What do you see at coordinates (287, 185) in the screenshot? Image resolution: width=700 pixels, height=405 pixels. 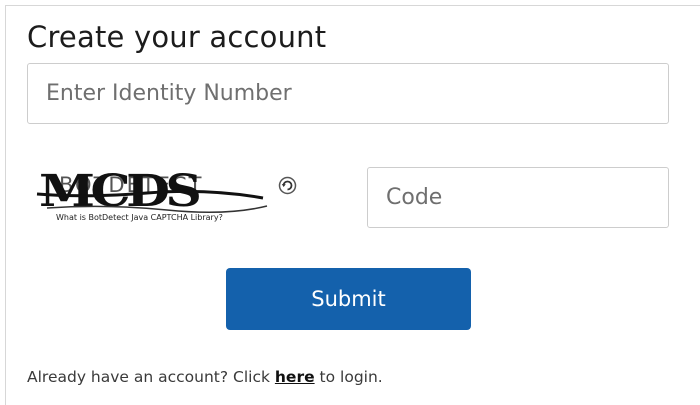 I see `reload-icon` at bounding box center [287, 185].